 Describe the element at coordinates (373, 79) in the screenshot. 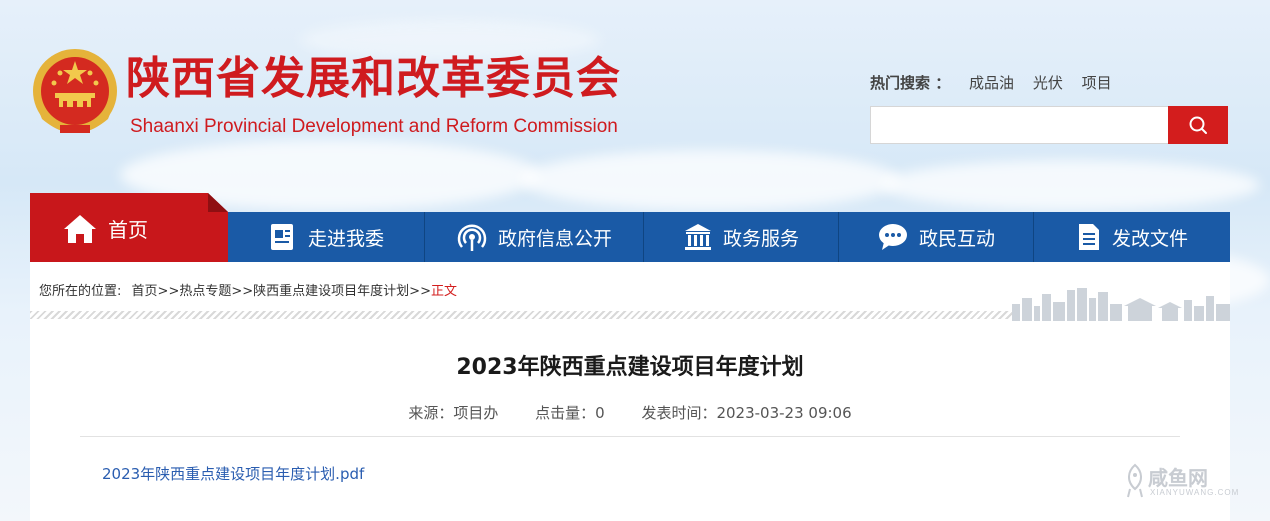

I see `site-title-cn: 陕西省发展和改革委员会` at that location.